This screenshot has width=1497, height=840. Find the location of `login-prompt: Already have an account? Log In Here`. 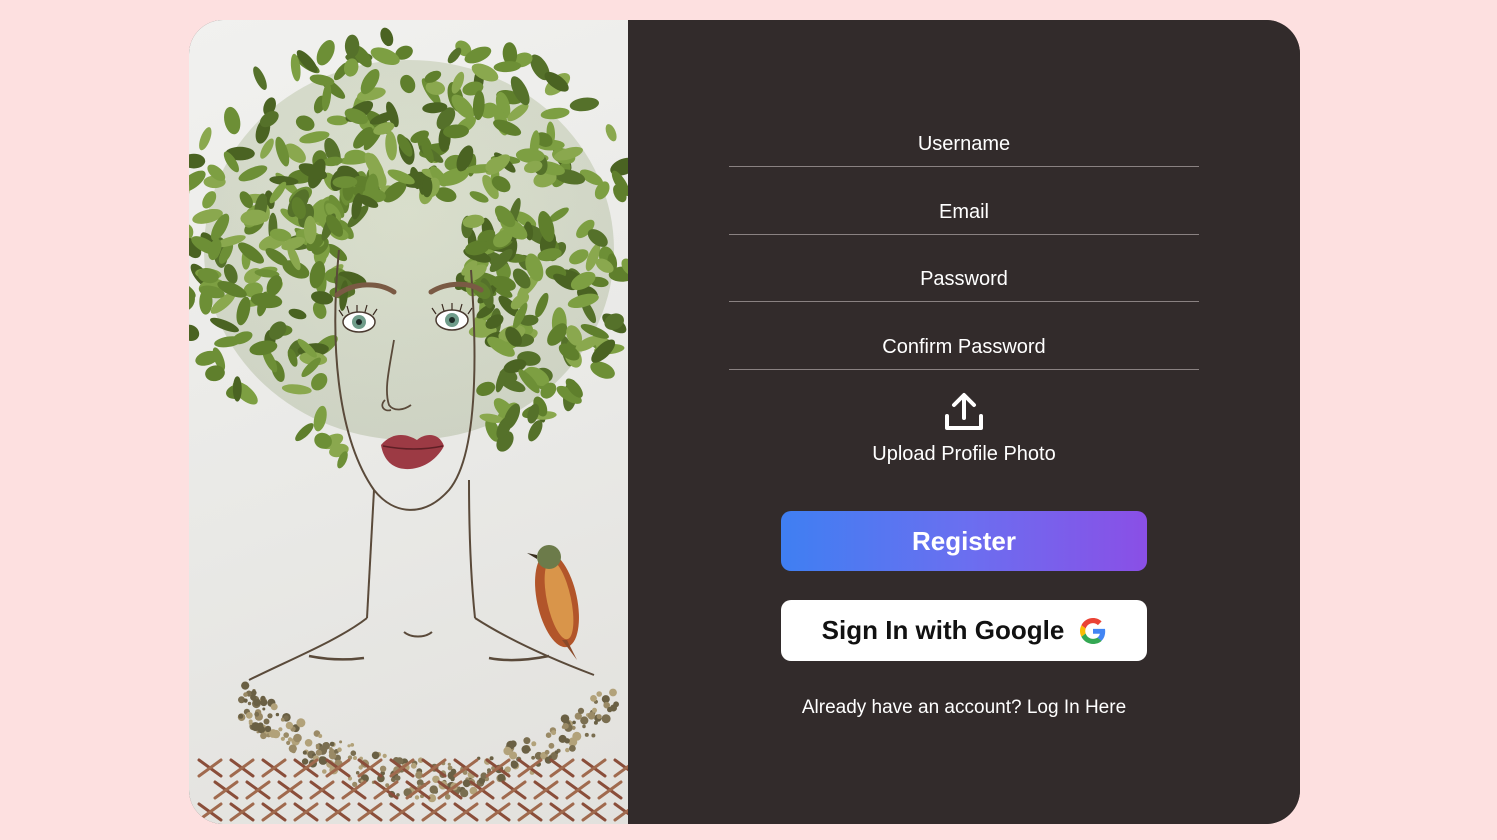

login-prompt: Already have an account? Log In Here is located at coordinates (964, 708).